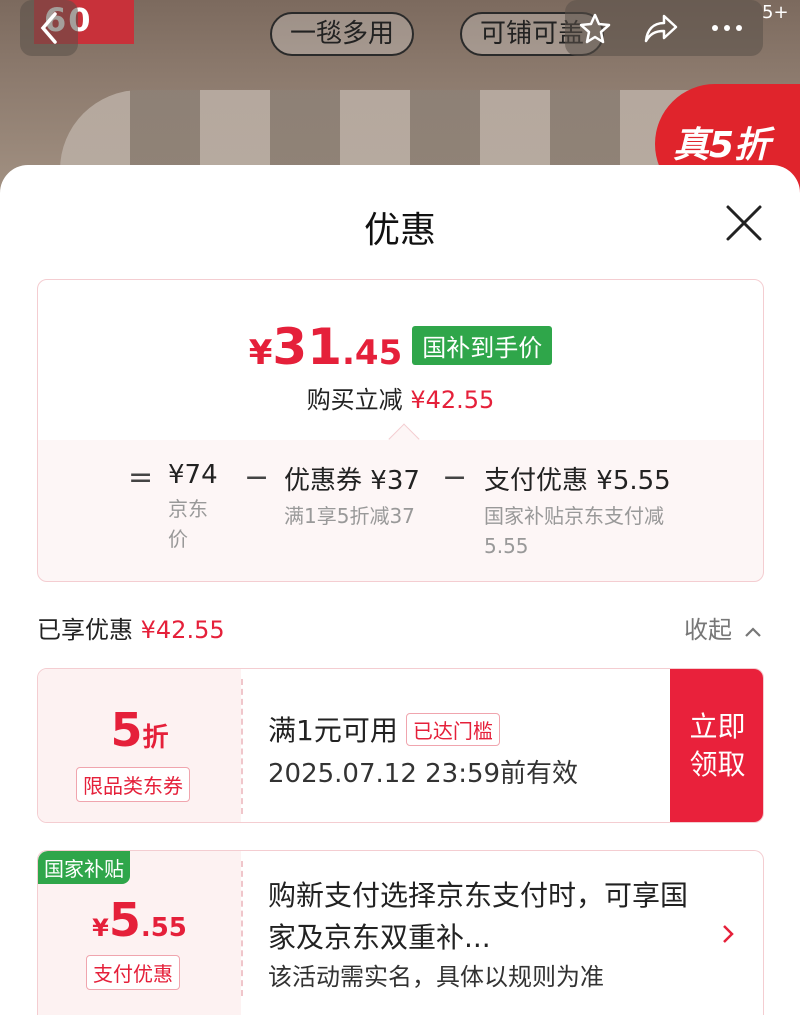  Describe the element at coordinates (100, 928) in the screenshot. I see `coupon-2-currency: ¥` at that location.